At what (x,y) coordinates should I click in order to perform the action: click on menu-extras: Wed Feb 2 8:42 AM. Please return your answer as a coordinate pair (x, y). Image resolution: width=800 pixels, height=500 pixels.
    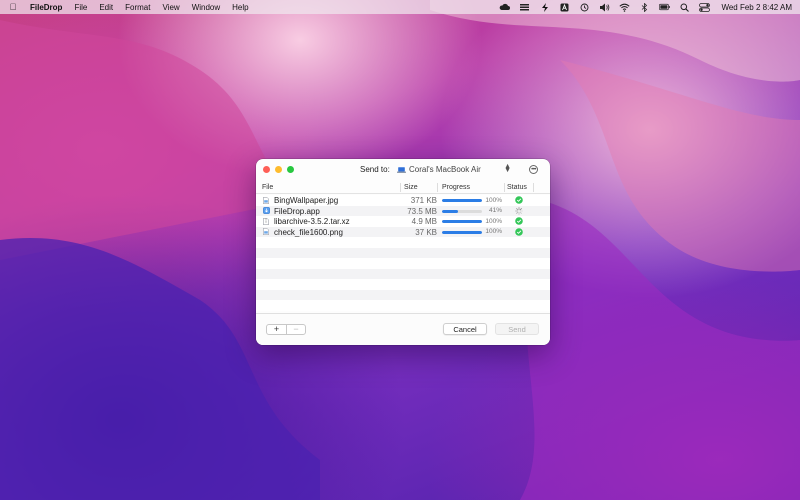
    Looking at the image, I should click on (645, 7).